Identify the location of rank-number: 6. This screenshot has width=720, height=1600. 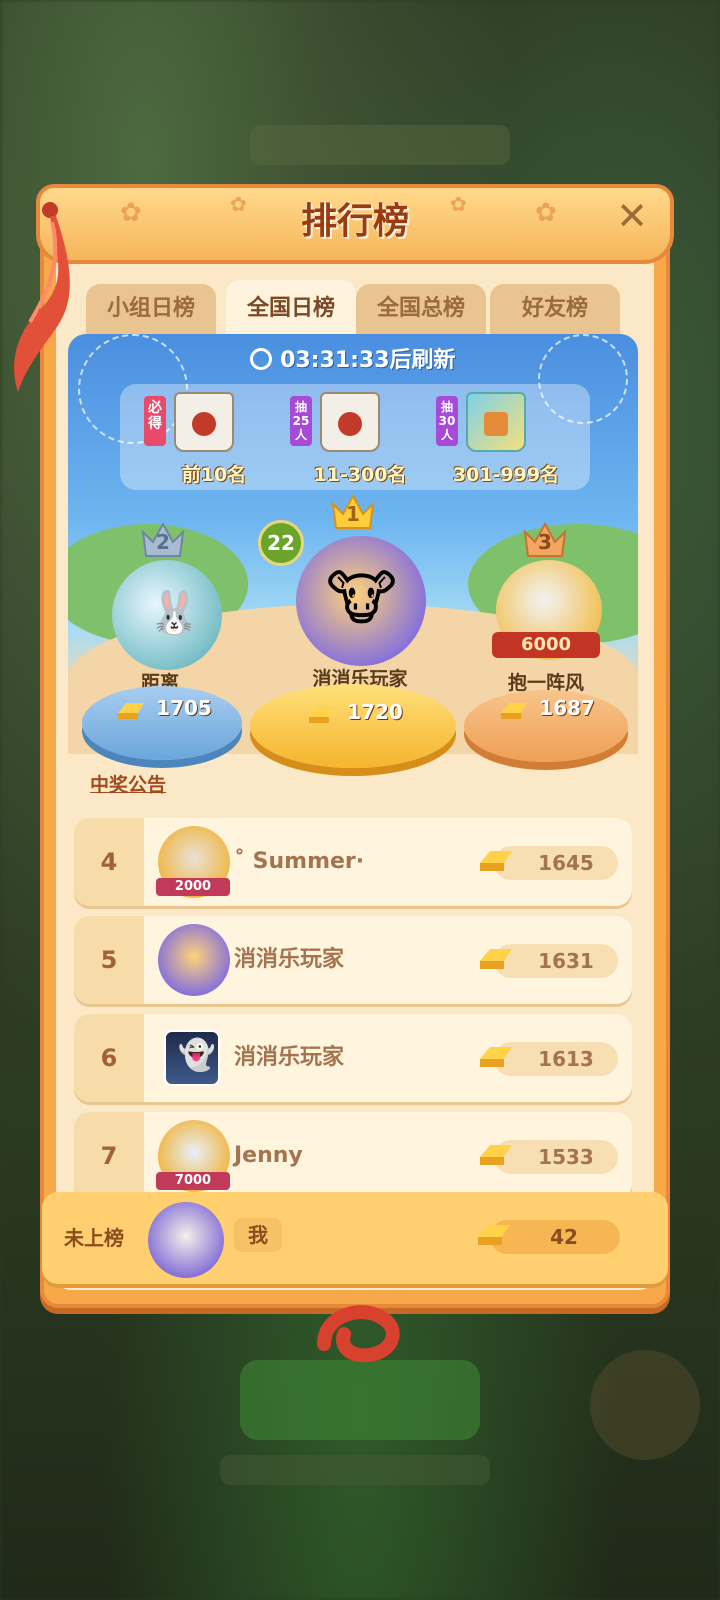
(109, 1058).